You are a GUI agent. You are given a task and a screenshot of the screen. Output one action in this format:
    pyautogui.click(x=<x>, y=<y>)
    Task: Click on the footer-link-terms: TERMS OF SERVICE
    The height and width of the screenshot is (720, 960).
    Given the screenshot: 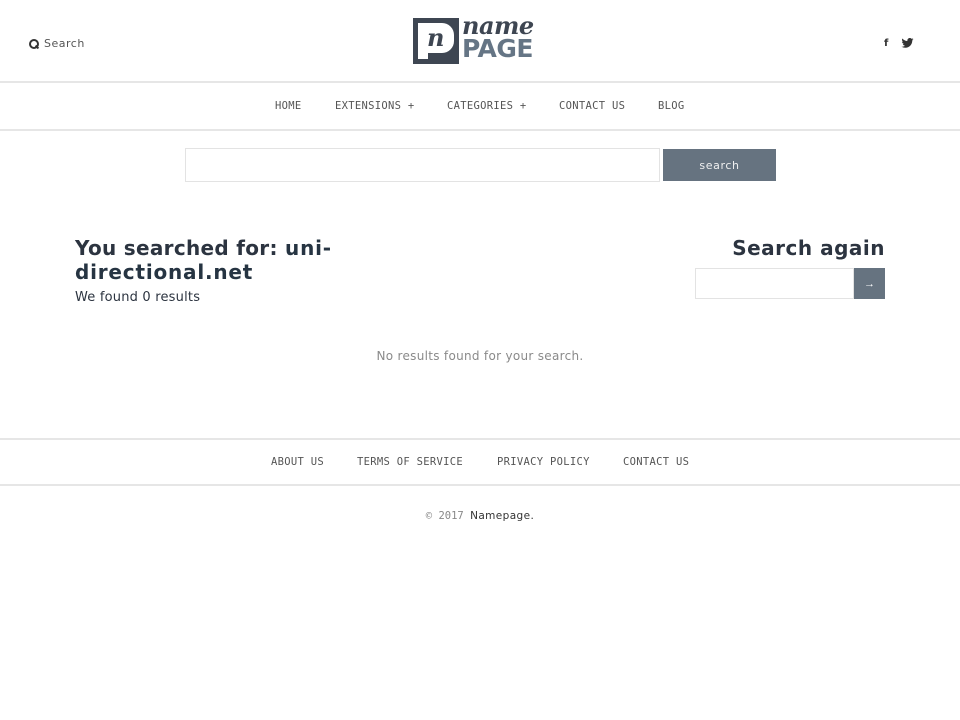 What is the action you would take?
    pyautogui.click(x=410, y=462)
    